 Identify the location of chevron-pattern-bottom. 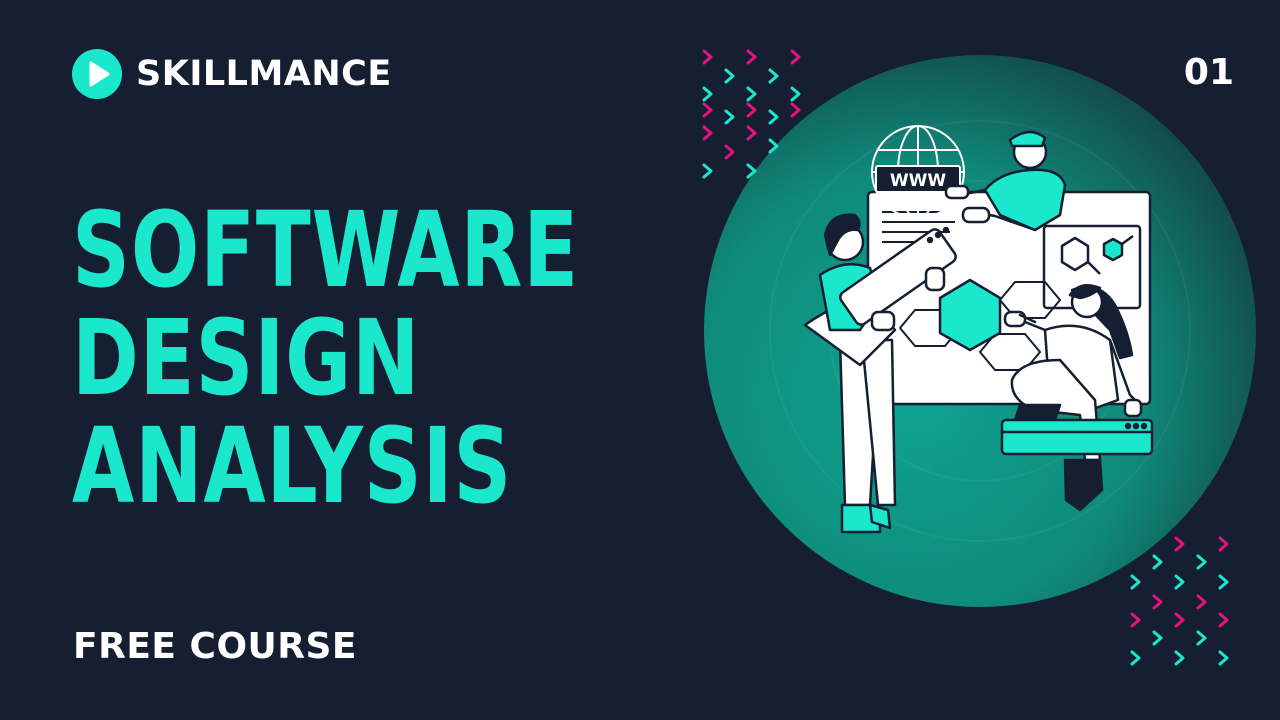
(1179, 601).